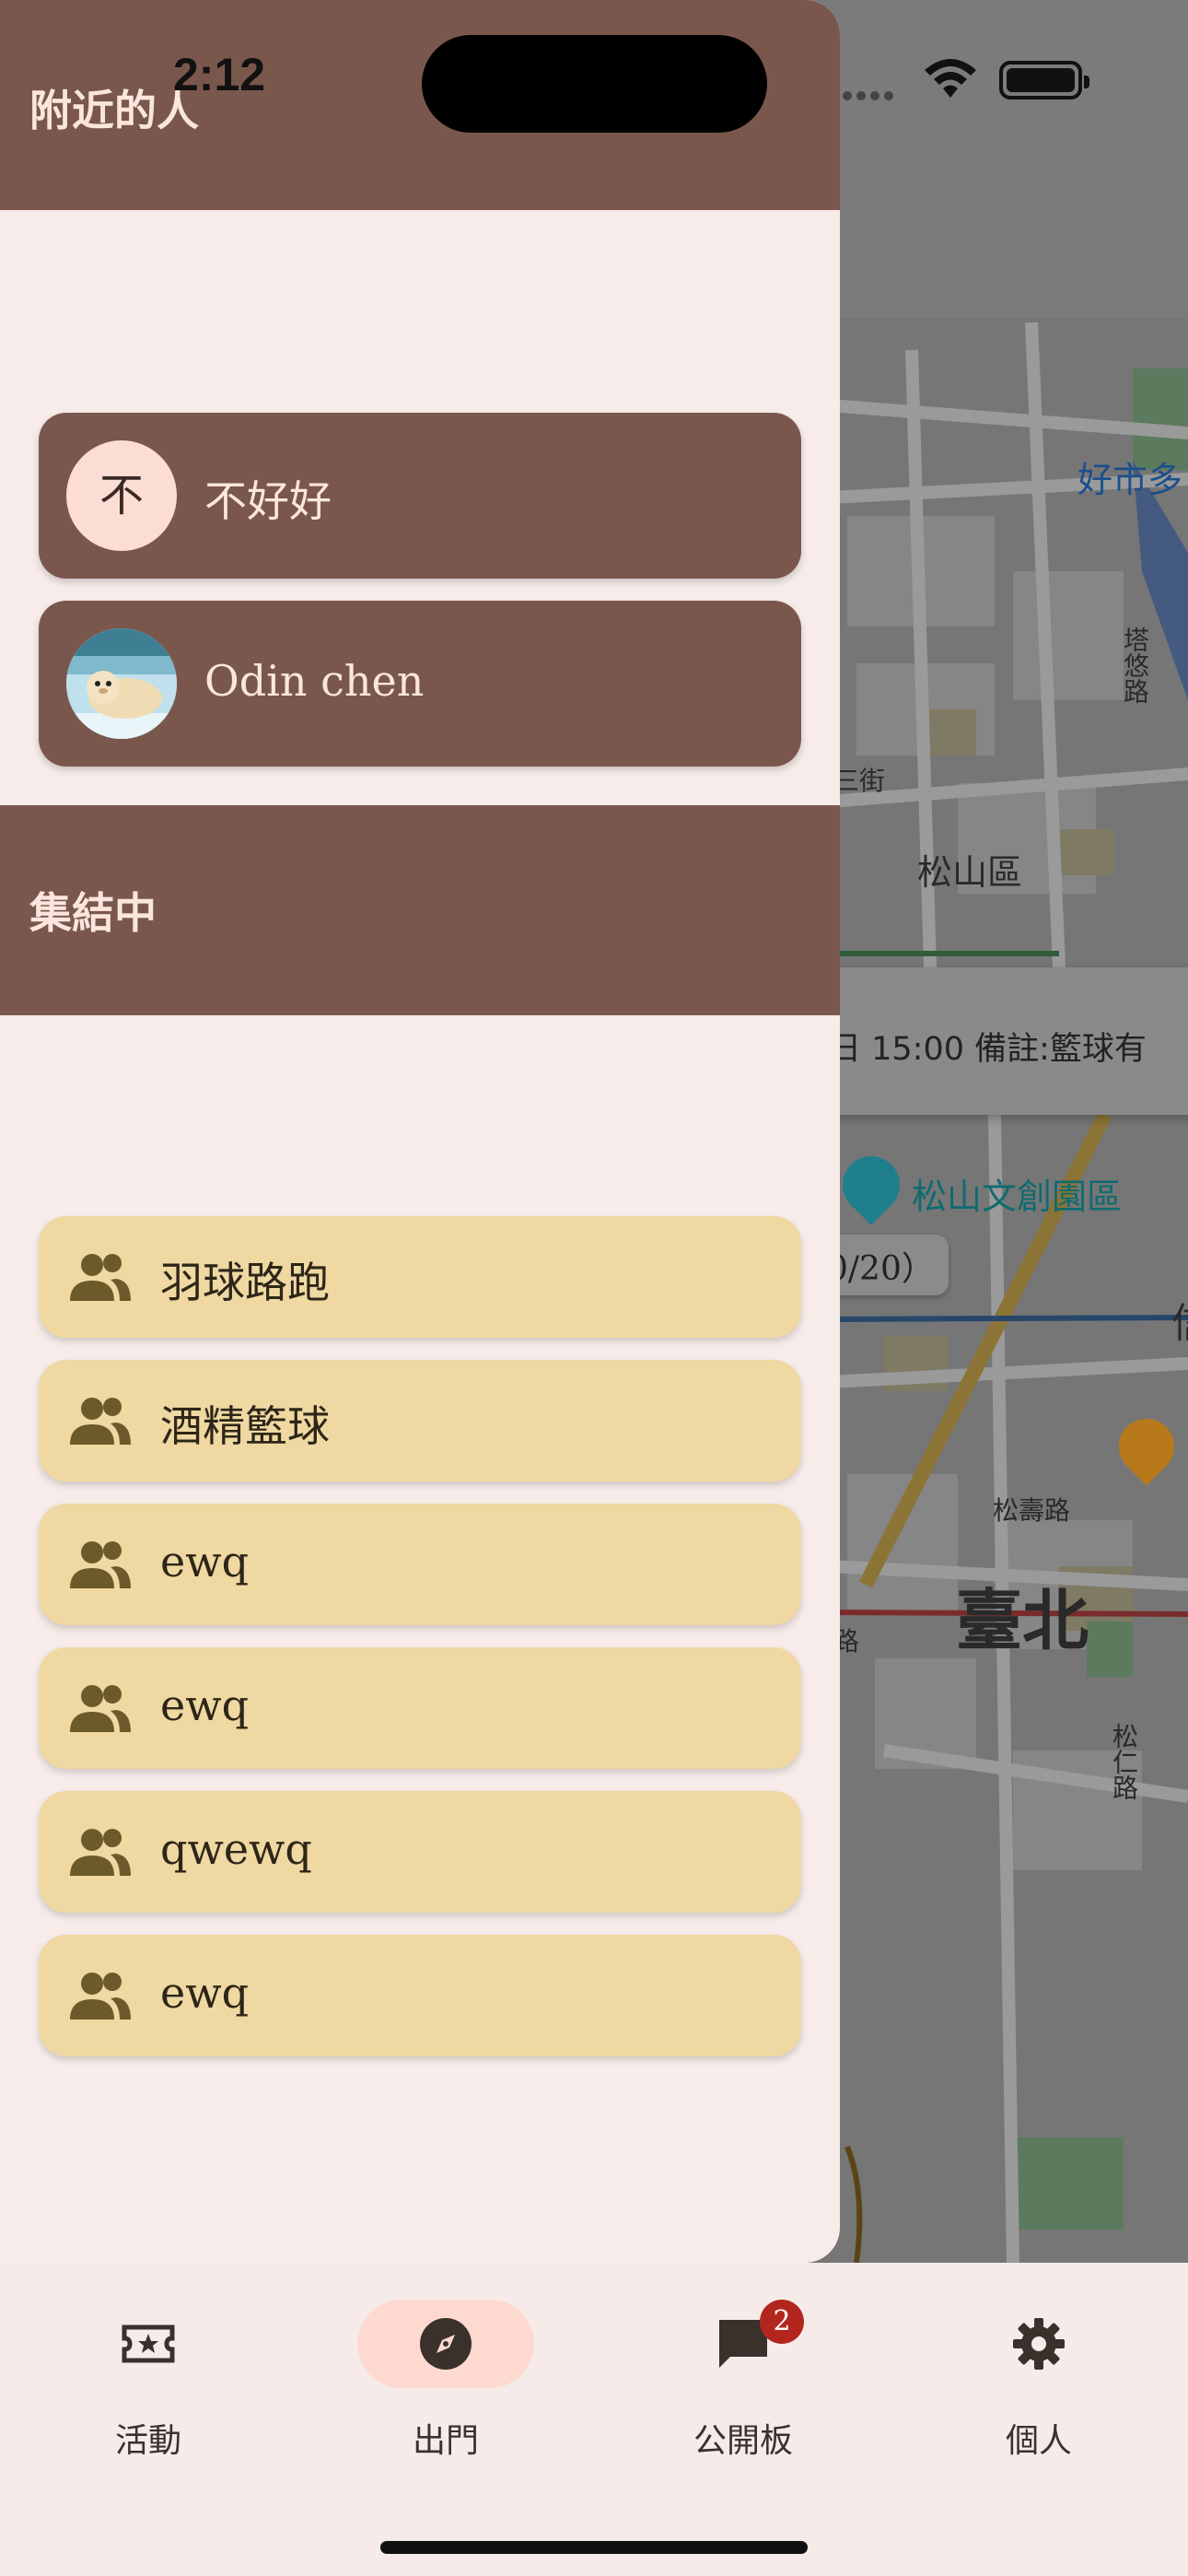  What do you see at coordinates (147, 2441) in the screenshot?
I see `nav-label: 活動` at bounding box center [147, 2441].